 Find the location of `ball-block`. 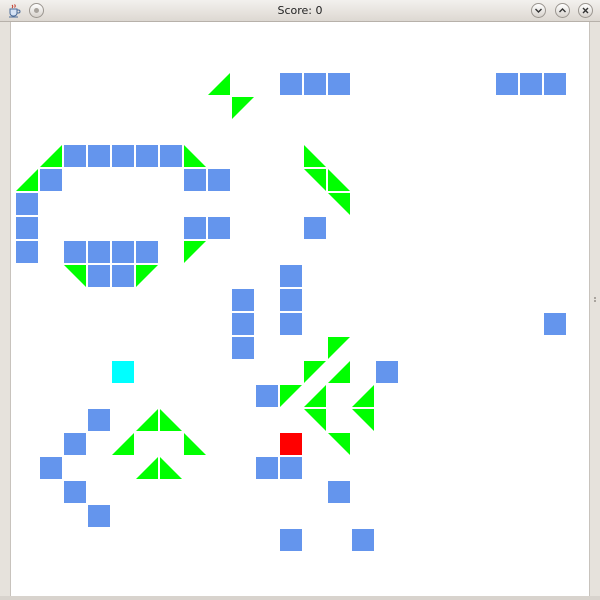

ball-block is located at coordinates (123, 372).